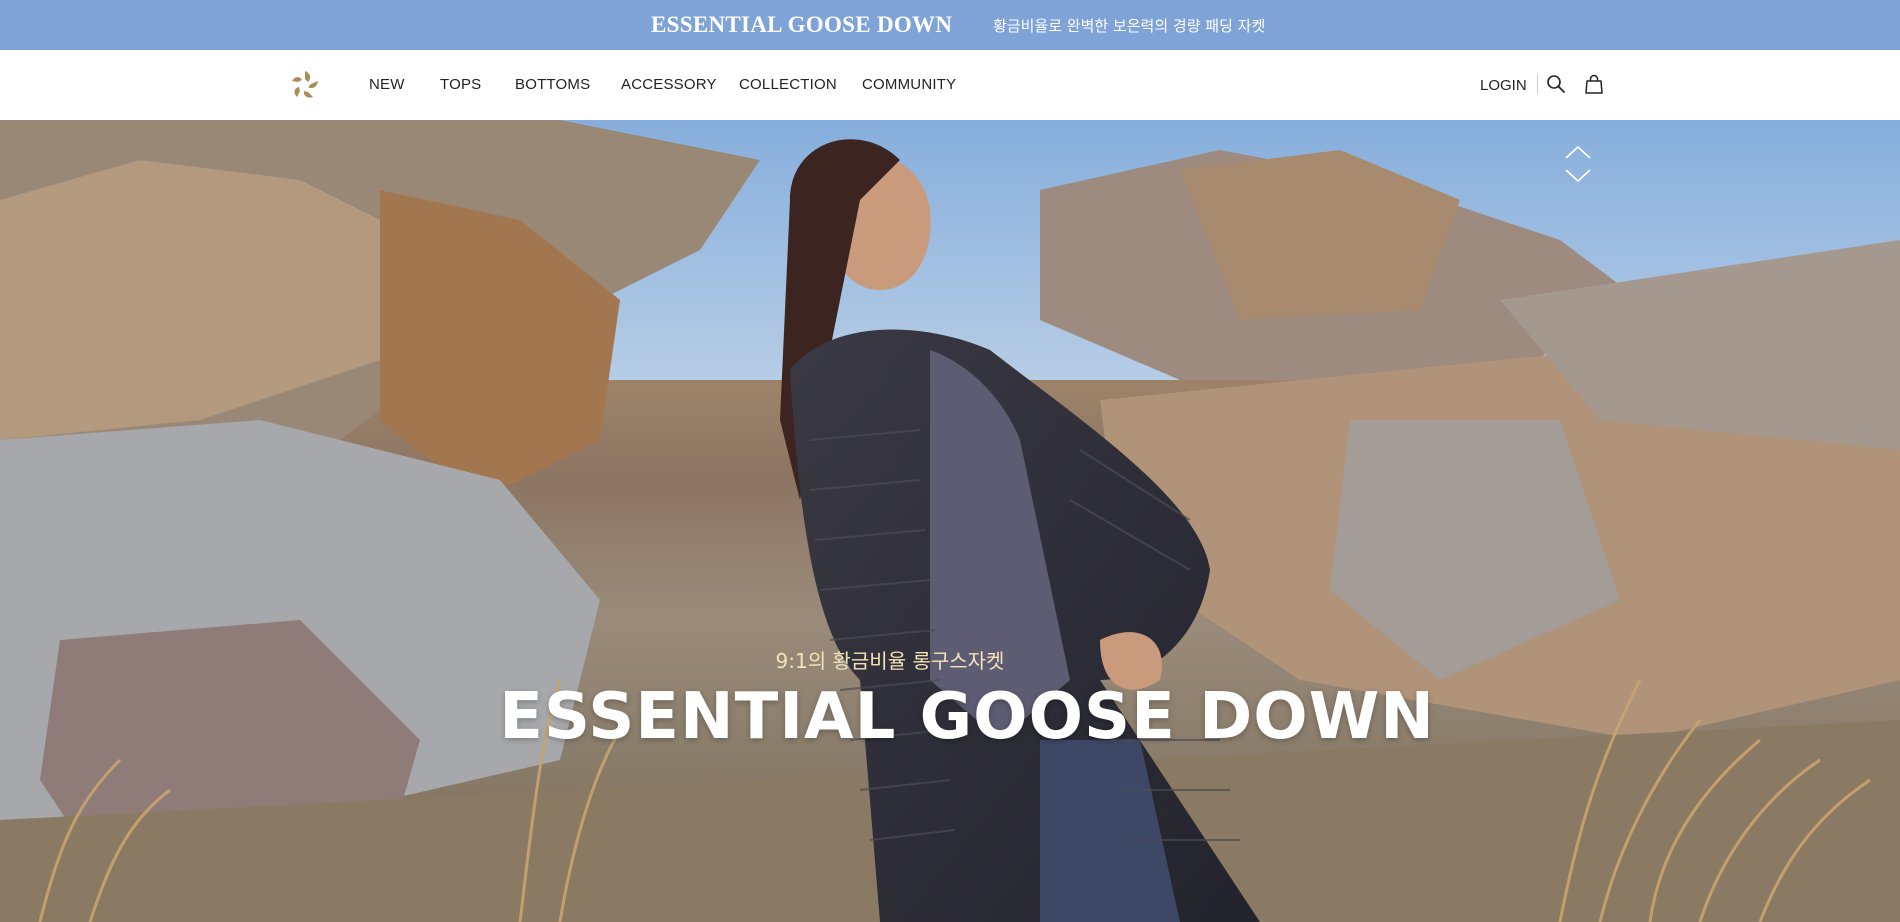 This screenshot has width=1900, height=922. I want to click on nav-divider, so click(1537, 84).